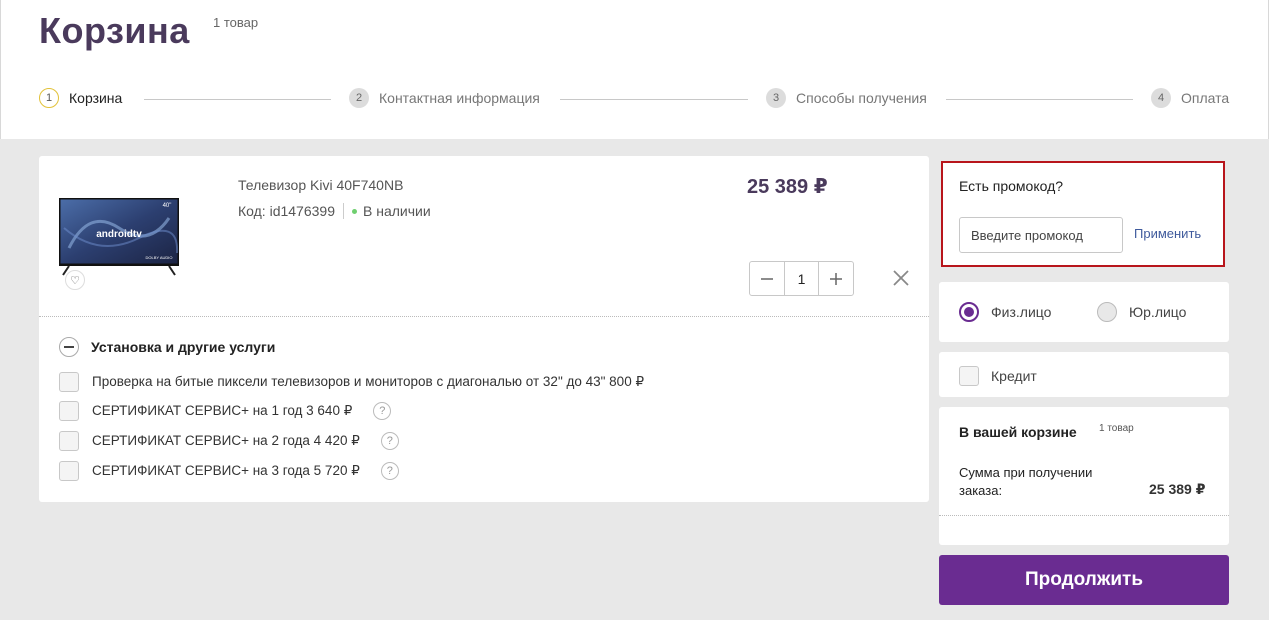  Describe the element at coordinates (1026, 481) in the screenshot. I see `summary-total-label: Сумма при получении заказа:` at that location.